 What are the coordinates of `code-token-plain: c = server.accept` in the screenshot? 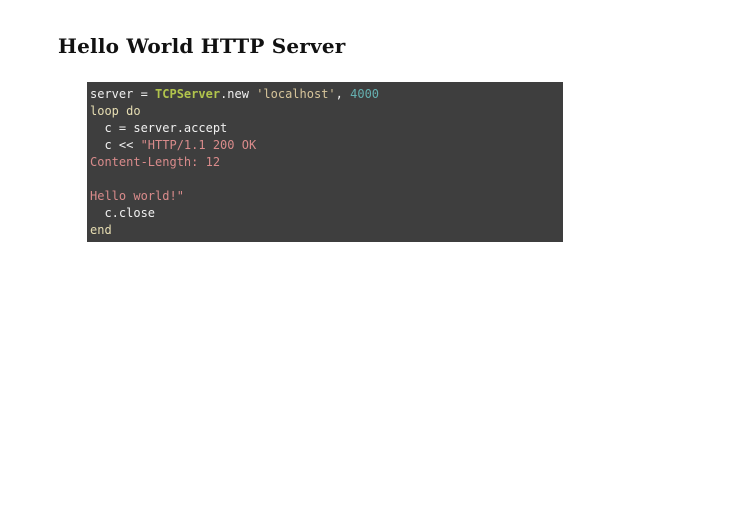 It's located at (159, 128).